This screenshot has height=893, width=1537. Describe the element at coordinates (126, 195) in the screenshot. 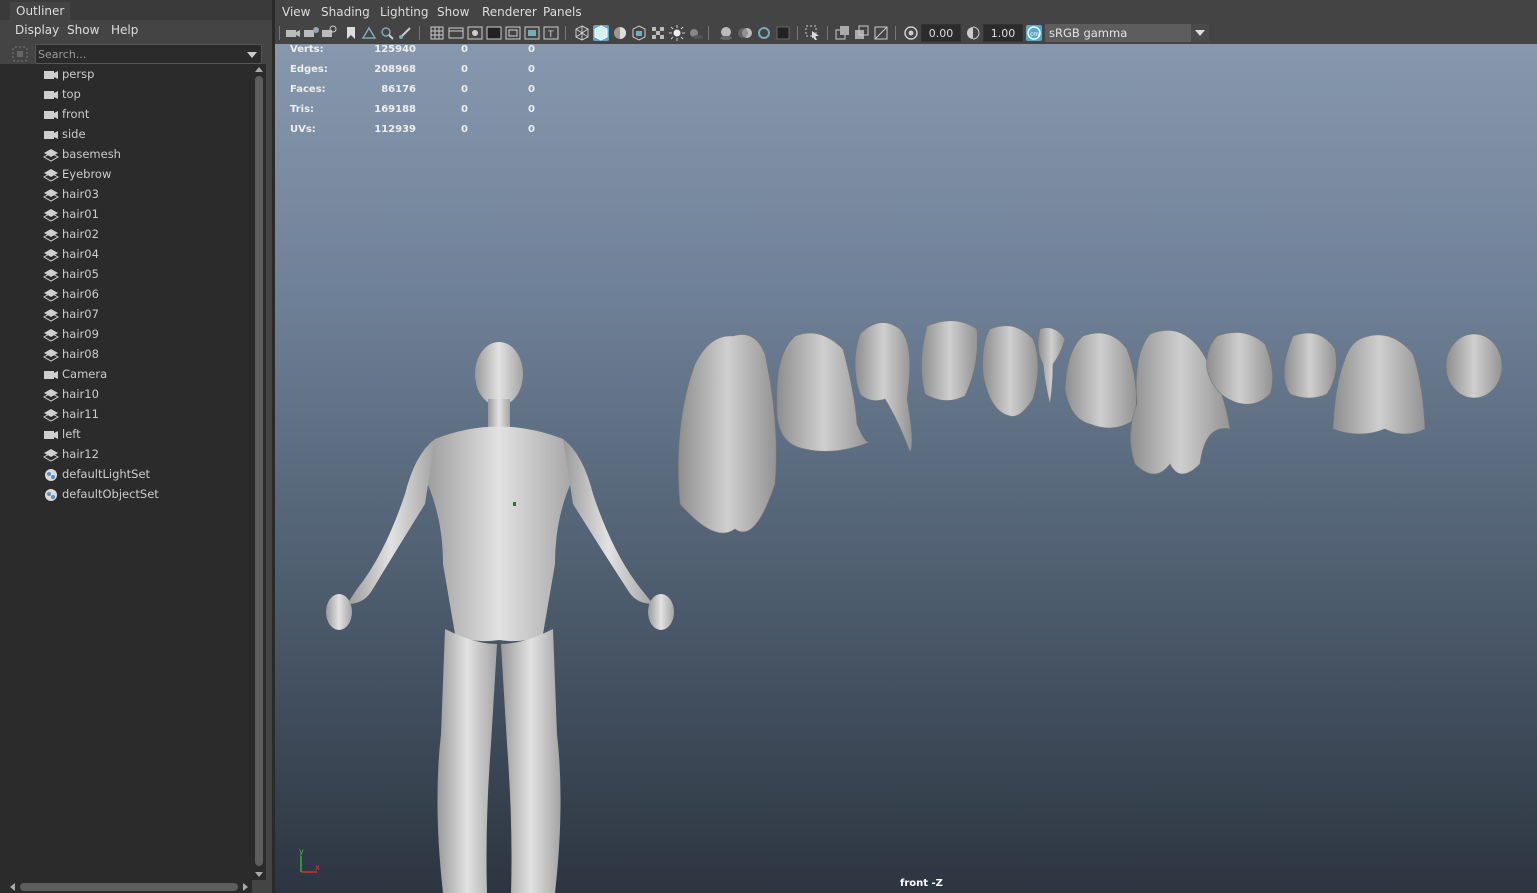

I see `outliner-item-hair03: hair03` at that location.